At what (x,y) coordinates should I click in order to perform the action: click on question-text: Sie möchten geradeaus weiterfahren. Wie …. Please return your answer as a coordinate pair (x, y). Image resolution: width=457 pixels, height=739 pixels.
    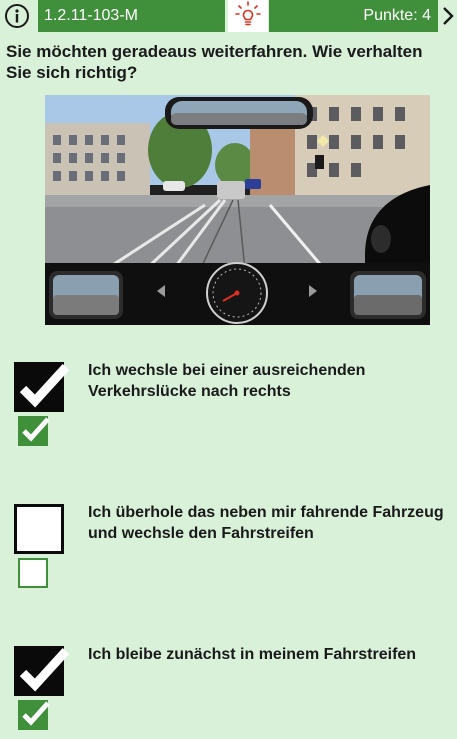
    Looking at the image, I should click on (214, 62).